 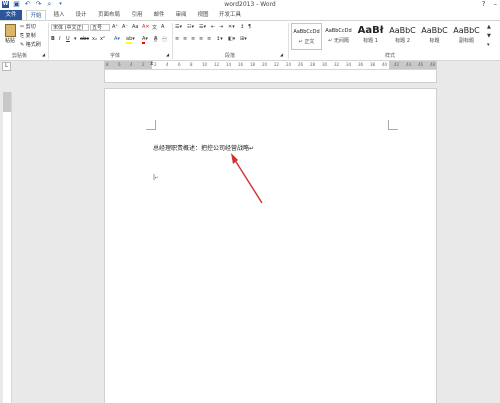 I want to click on annotation-arrow, so click(x=247, y=178).